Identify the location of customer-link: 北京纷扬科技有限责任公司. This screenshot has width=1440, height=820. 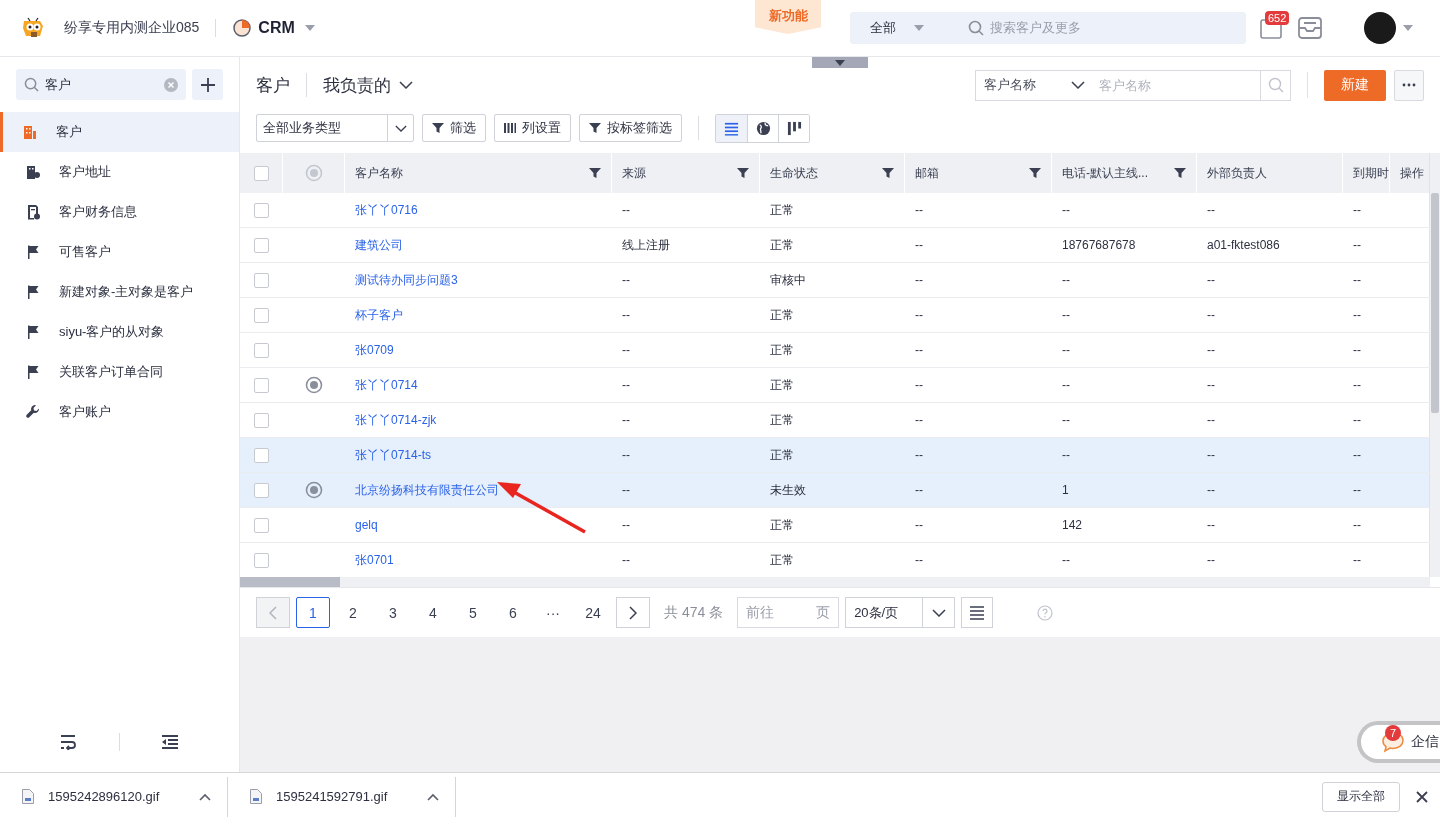
(427, 490).